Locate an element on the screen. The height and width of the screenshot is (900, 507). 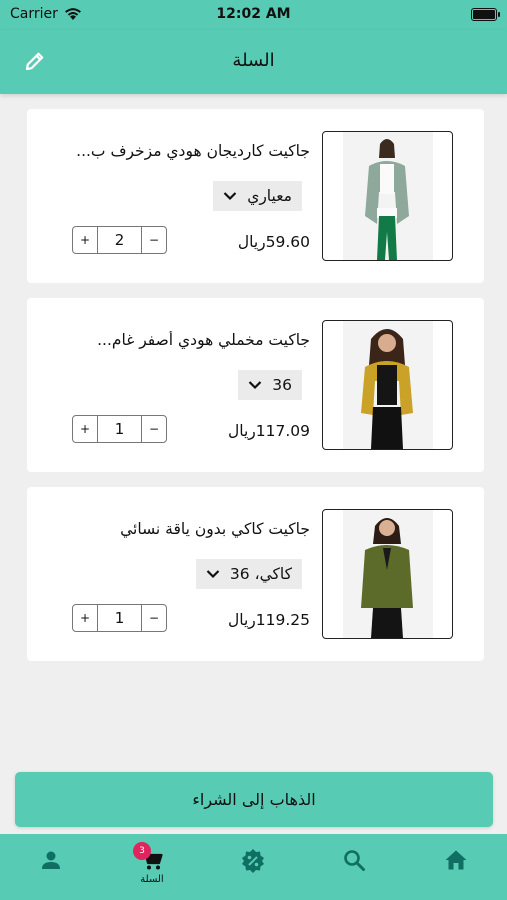
variant-label: 36 is located at coordinates (282, 385).